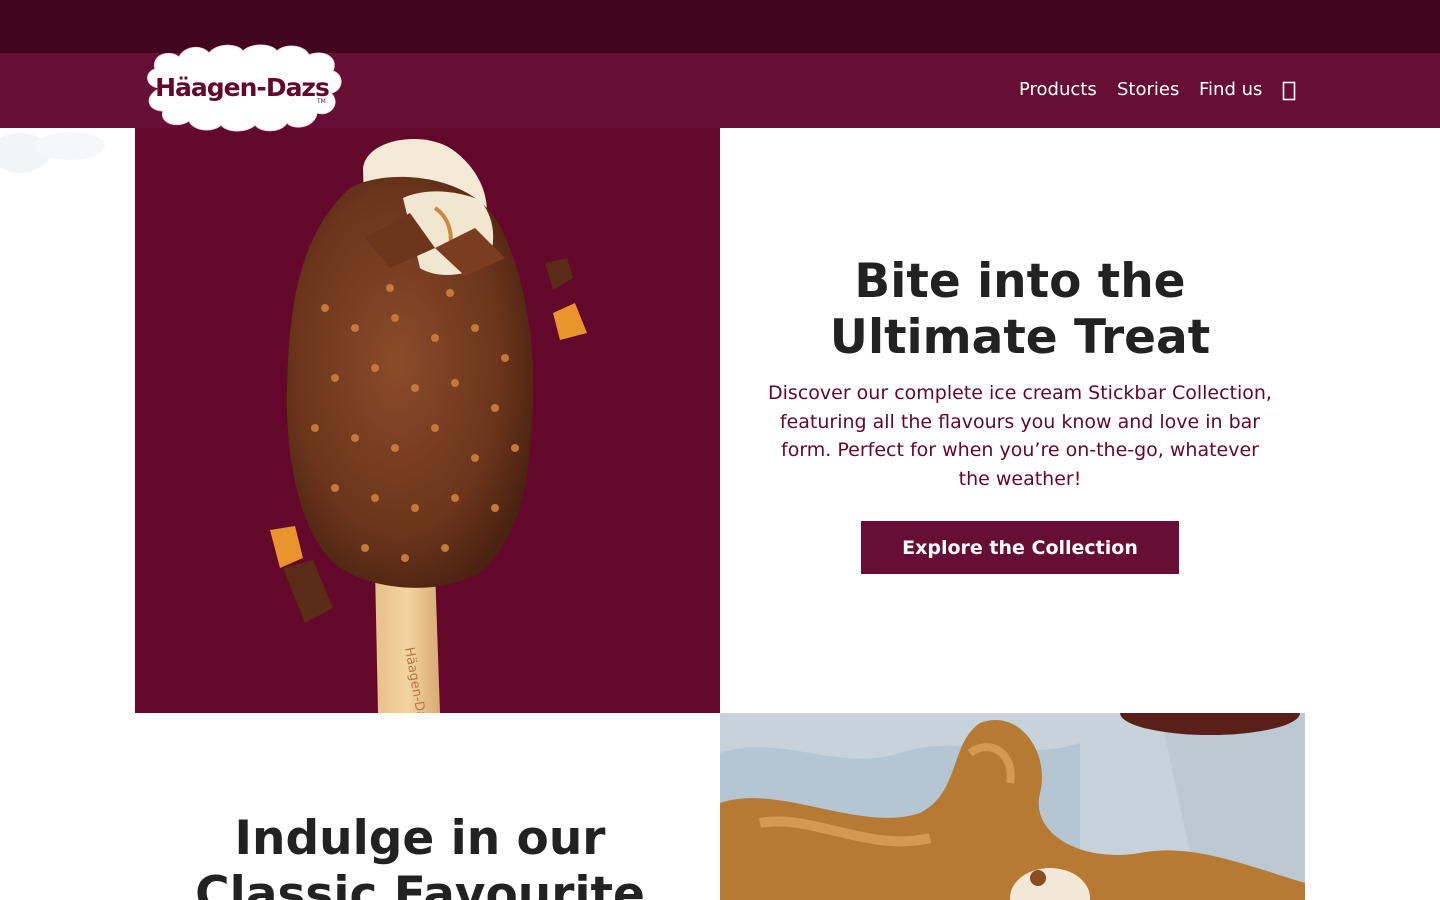 This screenshot has width=1440, height=900. I want to click on svg-text: Häagen-Dazs, so click(242, 87).